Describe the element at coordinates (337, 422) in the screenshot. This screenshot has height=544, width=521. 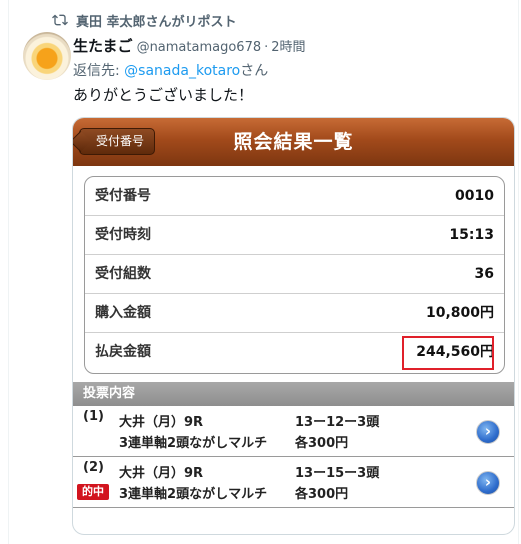
I see `ticket-combination: 13ー12ー3頭` at that location.